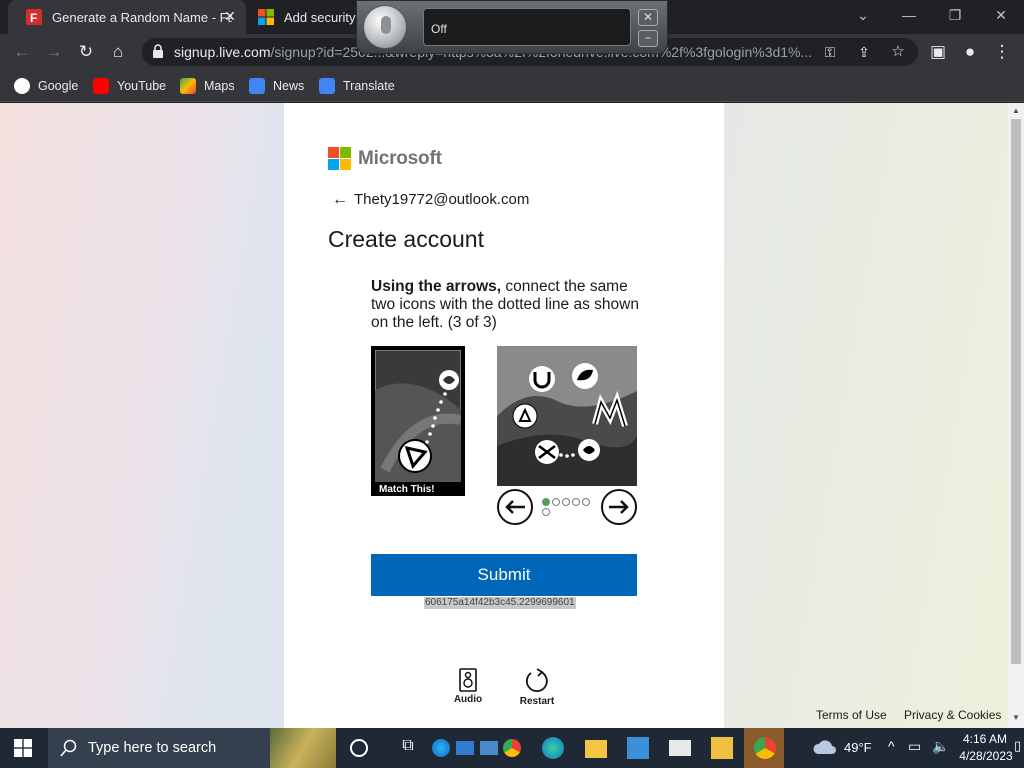 Image resolution: width=1024 pixels, height=768 pixels. What do you see at coordinates (553, 748) in the screenshot?
I see `edge-taskbar-icon` at bounding box center [553, 748].